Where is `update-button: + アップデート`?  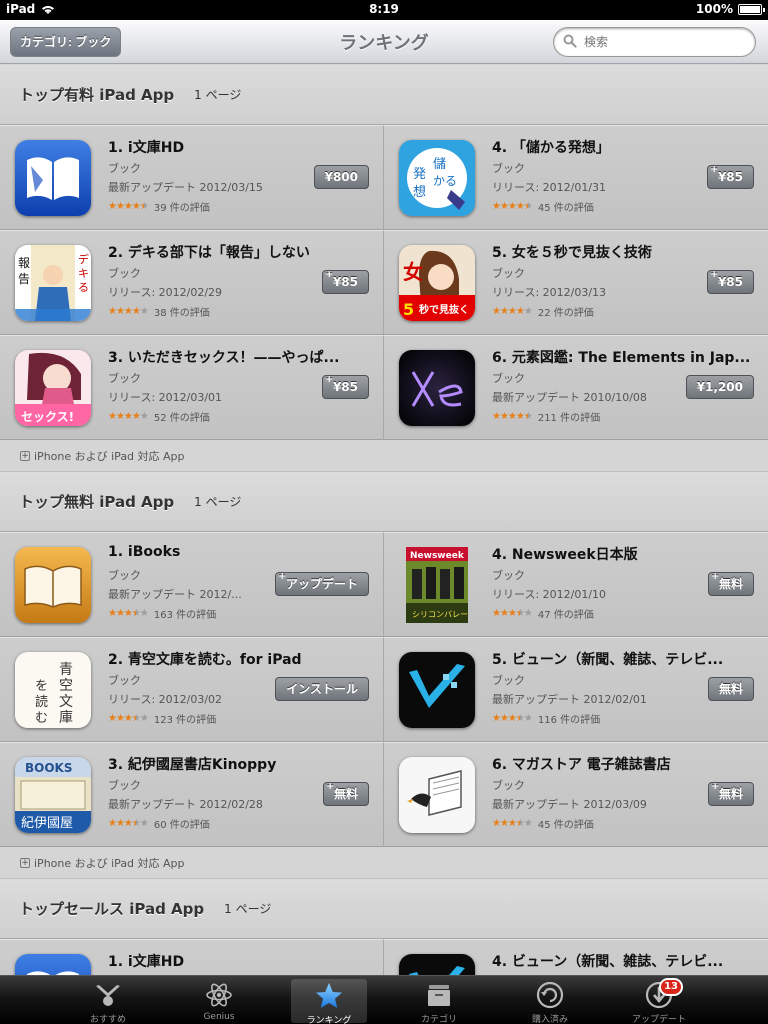 update-button: + アップデート is located at coordinates (321, 584).